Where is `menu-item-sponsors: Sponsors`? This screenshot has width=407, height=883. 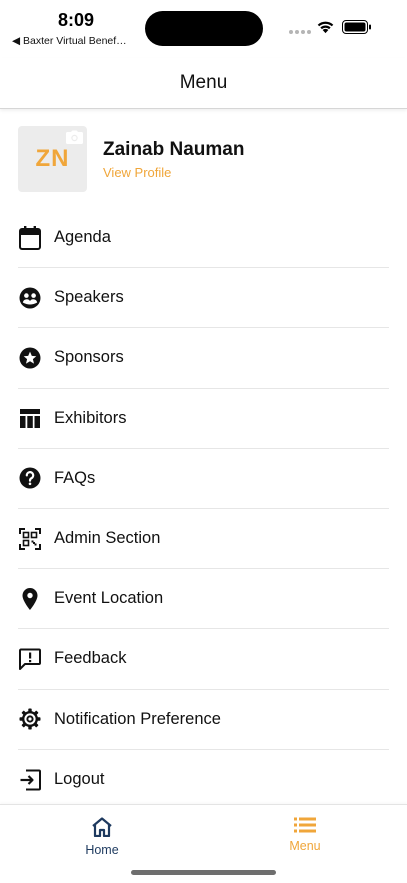 menu-item-sponsors: Sponsors is located at coordinates (203, 358).